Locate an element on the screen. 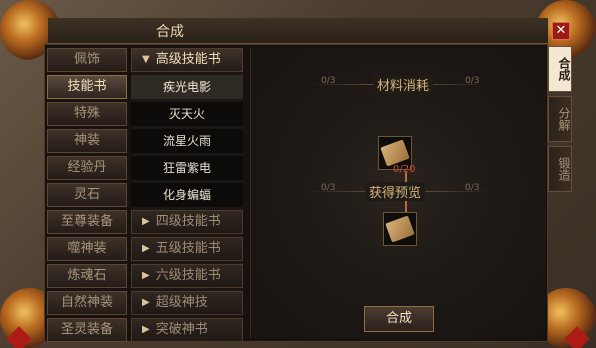  result-slot is located at coordinates (400, 229).